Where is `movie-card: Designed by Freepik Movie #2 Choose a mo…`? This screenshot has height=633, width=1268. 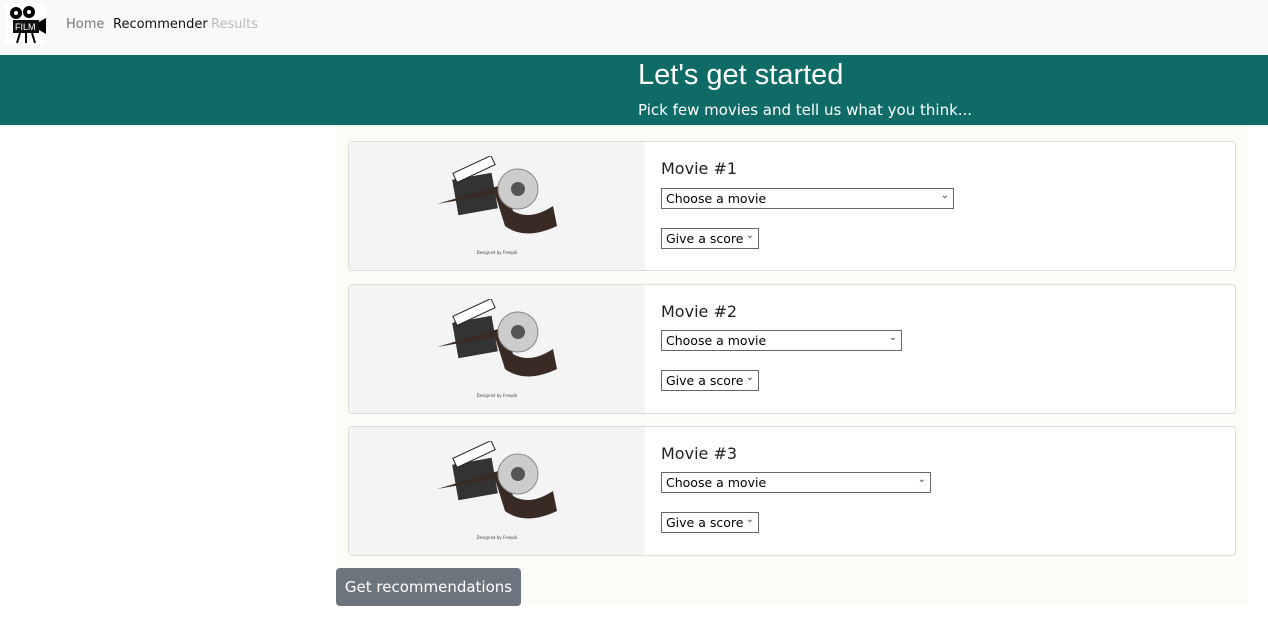 movie-card: Designed by Freepik Movie #2 Choose a mo… is located at coordinates (792, 349).